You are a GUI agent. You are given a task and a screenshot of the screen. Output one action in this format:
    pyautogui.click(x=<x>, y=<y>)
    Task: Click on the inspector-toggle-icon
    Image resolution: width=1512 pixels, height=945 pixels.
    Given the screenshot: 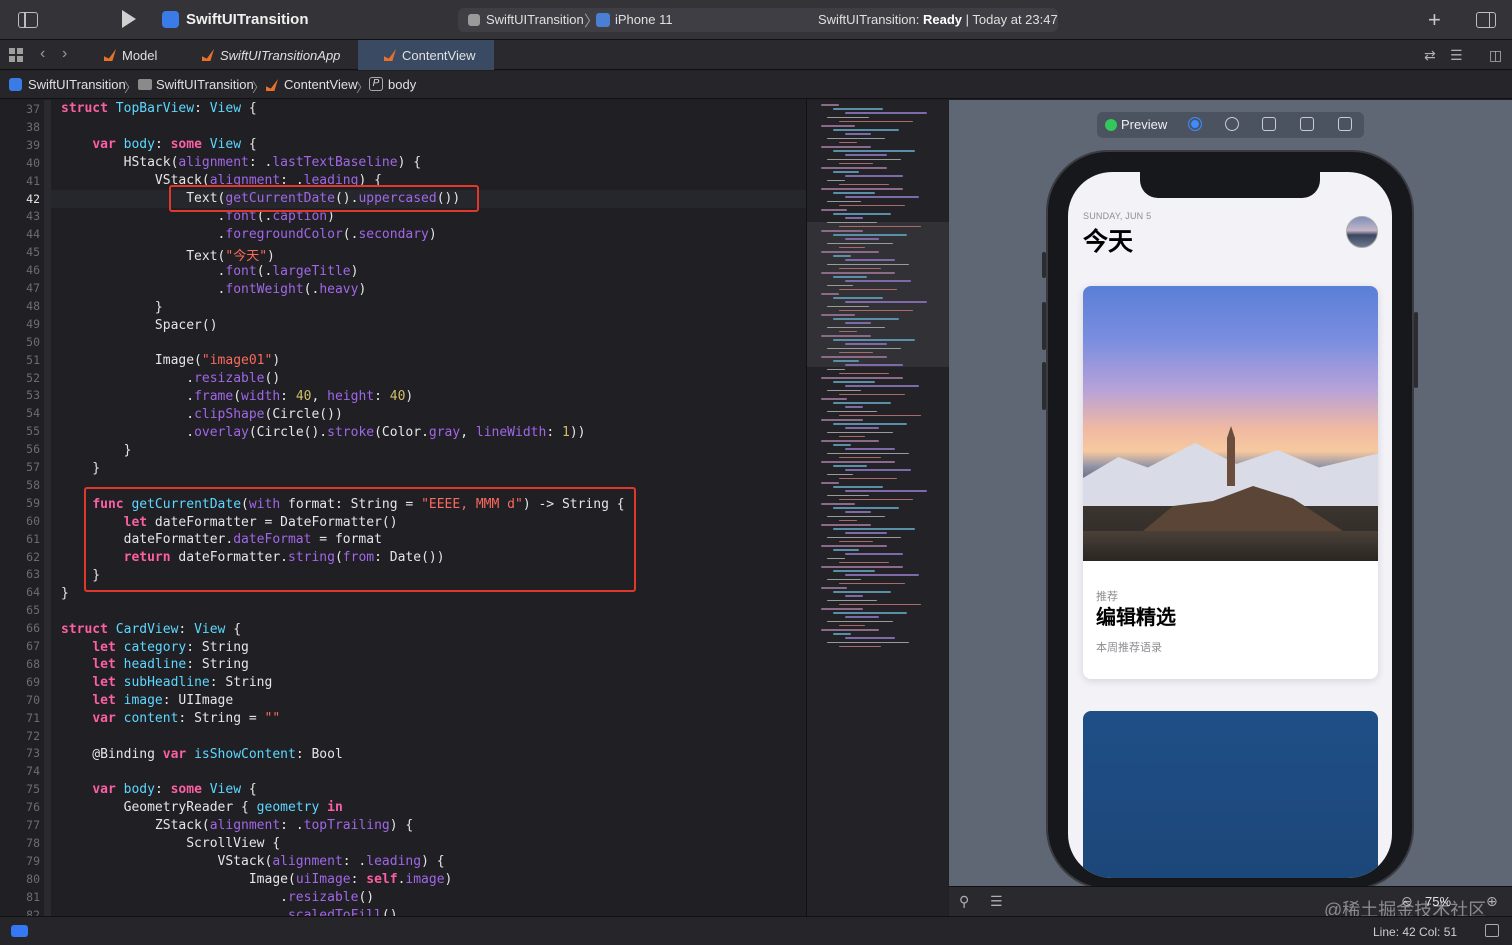 What is the action you would take?
    pyautogui.click(x=1486, y=20)
    